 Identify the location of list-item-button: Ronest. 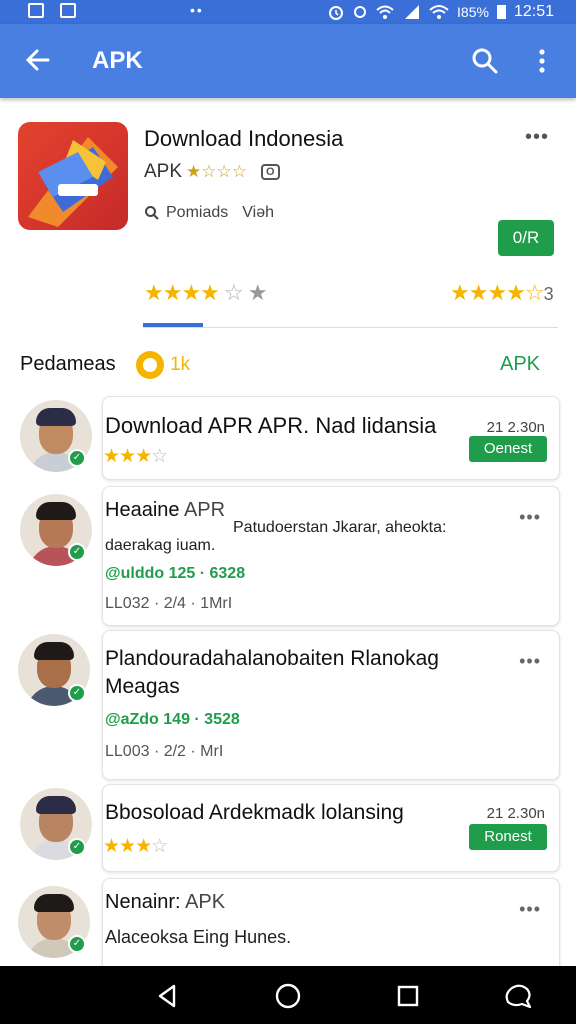
(508, 837).